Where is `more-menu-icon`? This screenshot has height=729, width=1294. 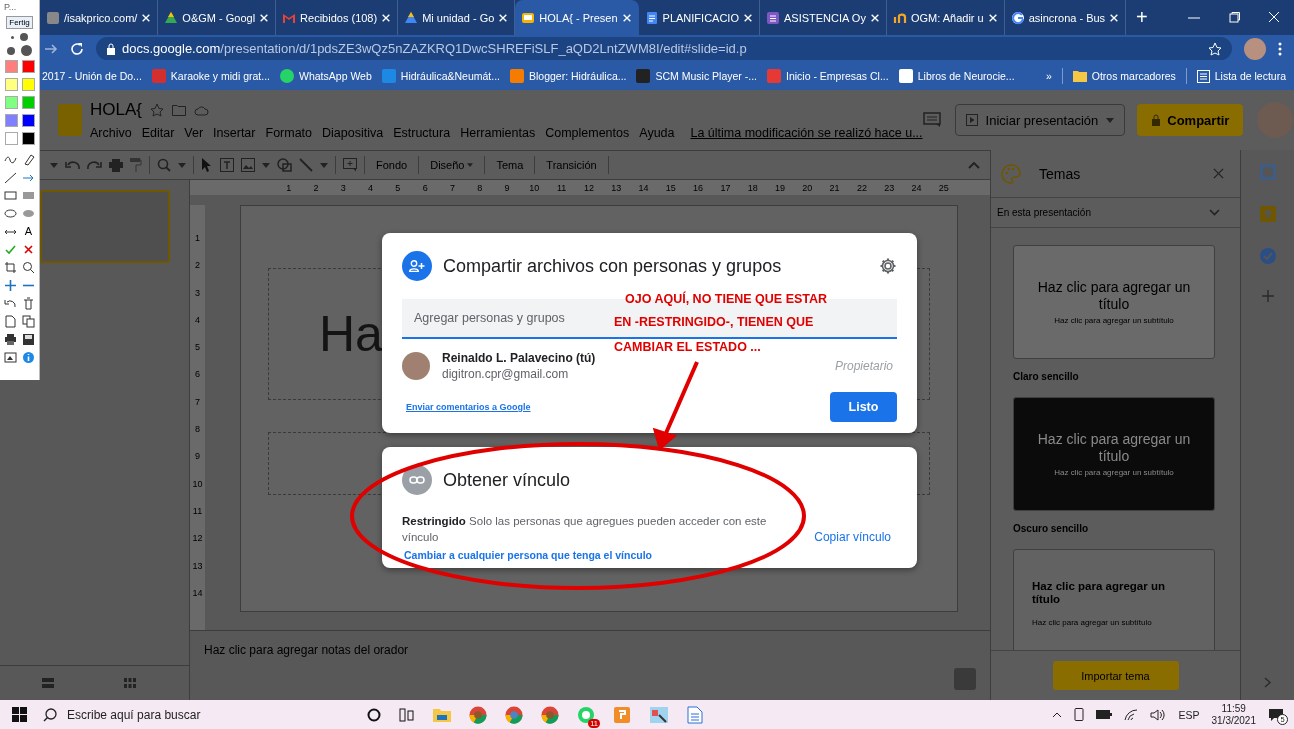
more-menu-icon is located at coordinates (1280, 48).